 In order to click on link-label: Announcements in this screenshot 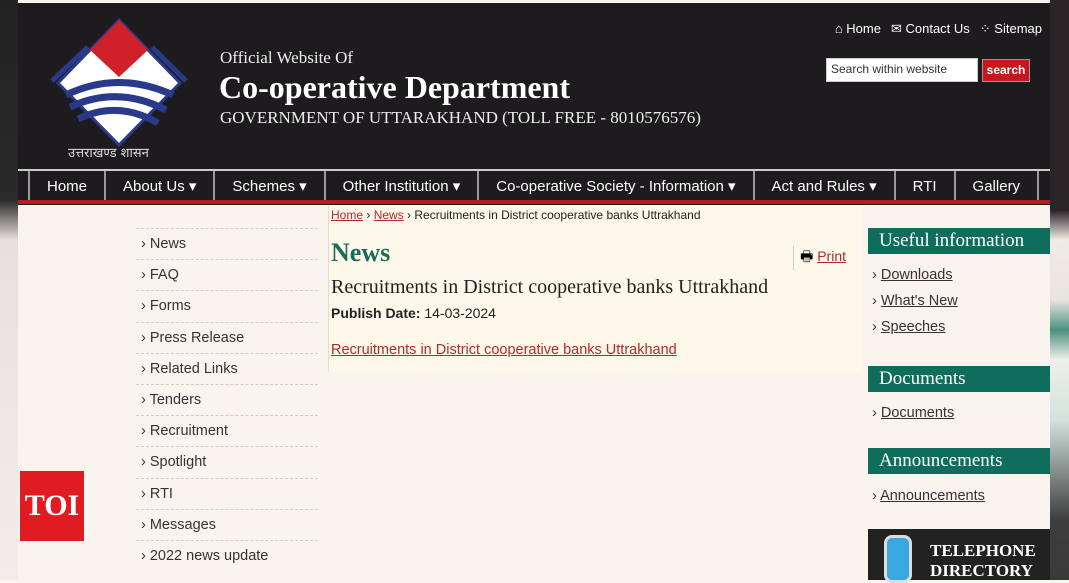, I will do `click(932, 496)`.